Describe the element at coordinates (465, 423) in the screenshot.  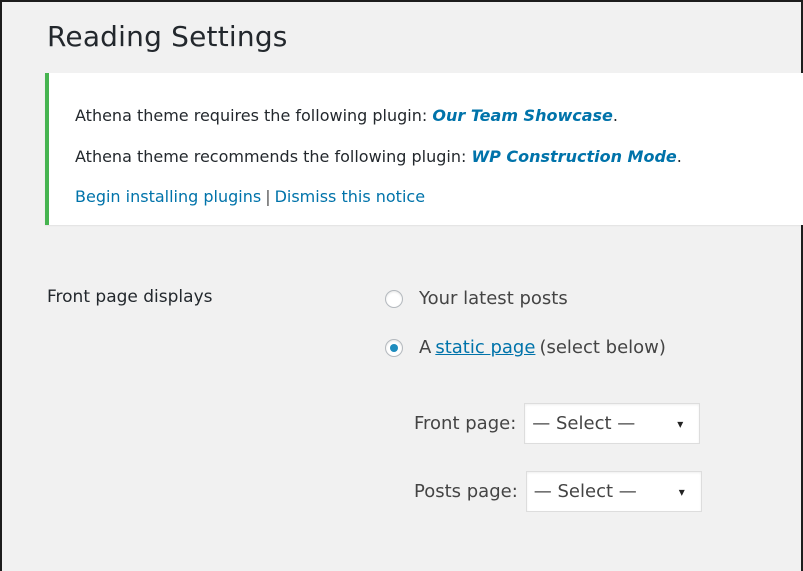
I see `front-page-label: Front page:` at that location.